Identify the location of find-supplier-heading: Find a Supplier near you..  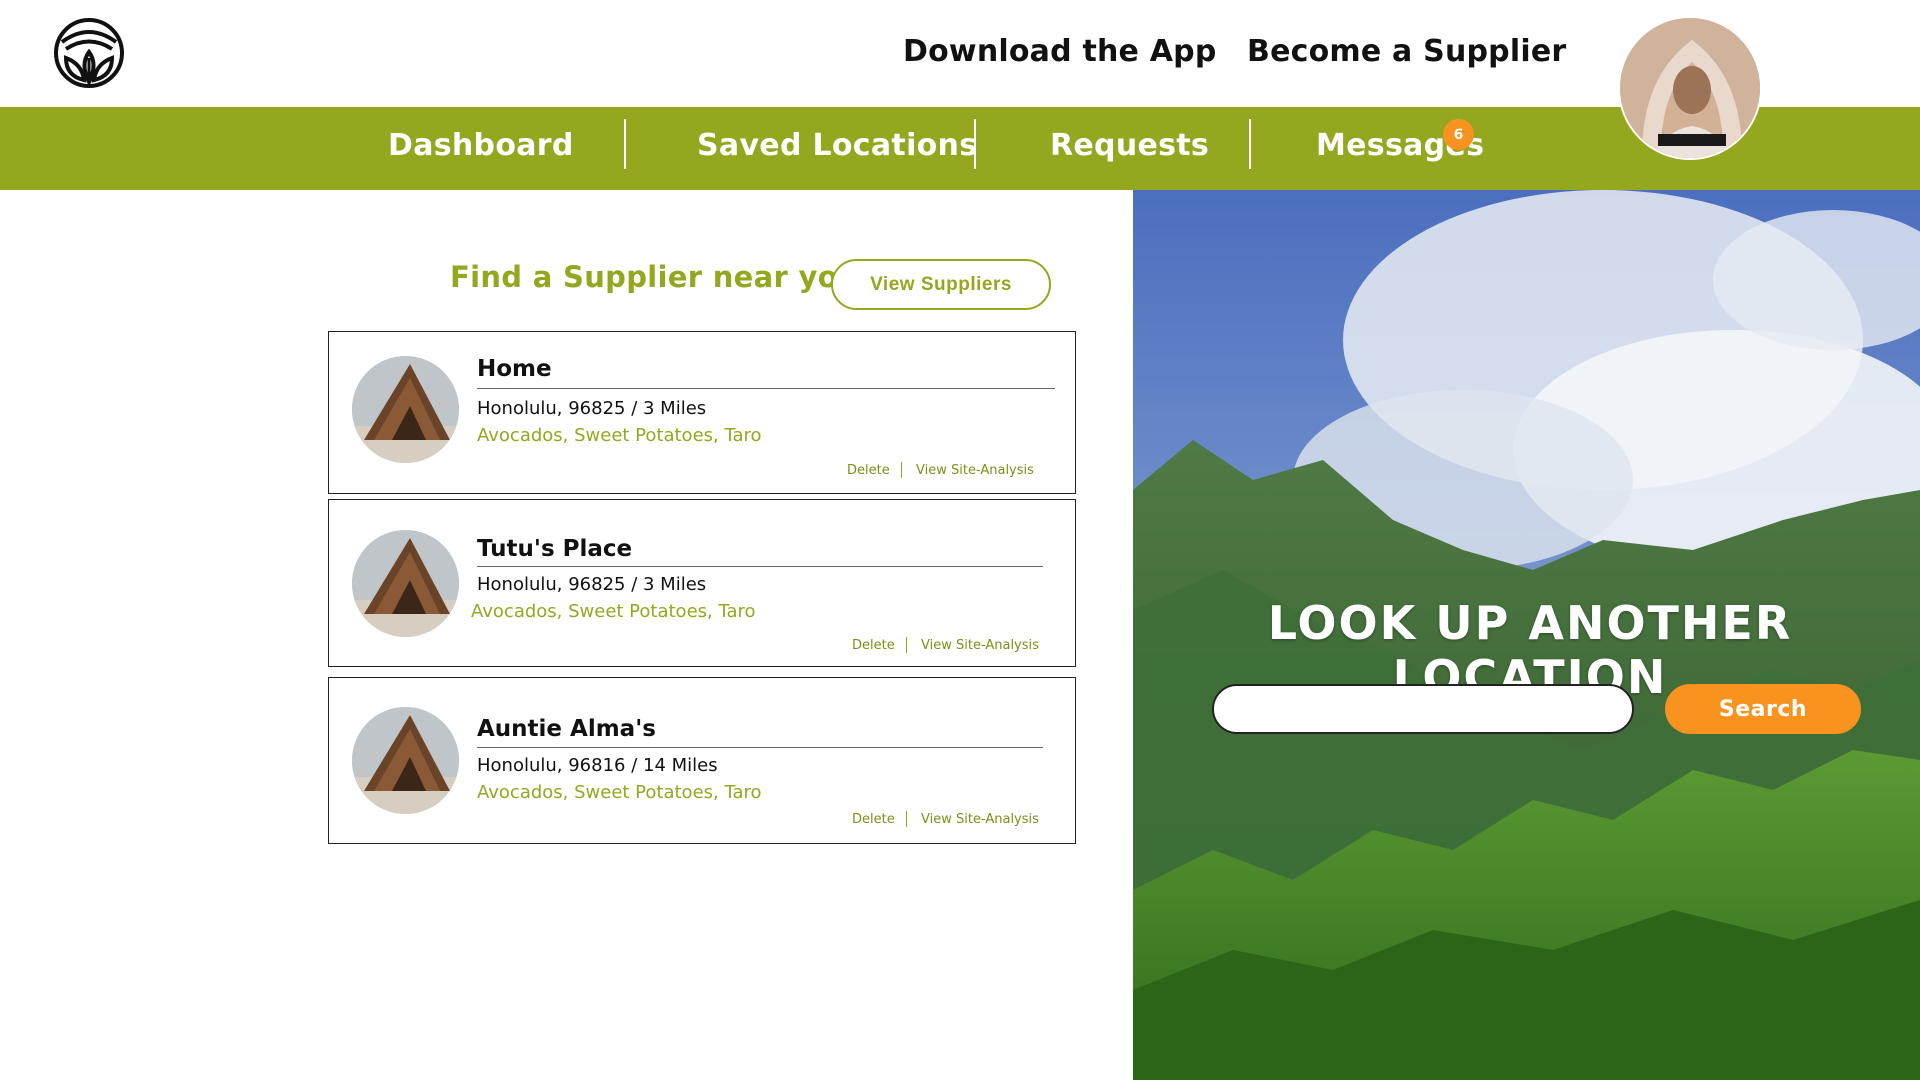
(660, 277).